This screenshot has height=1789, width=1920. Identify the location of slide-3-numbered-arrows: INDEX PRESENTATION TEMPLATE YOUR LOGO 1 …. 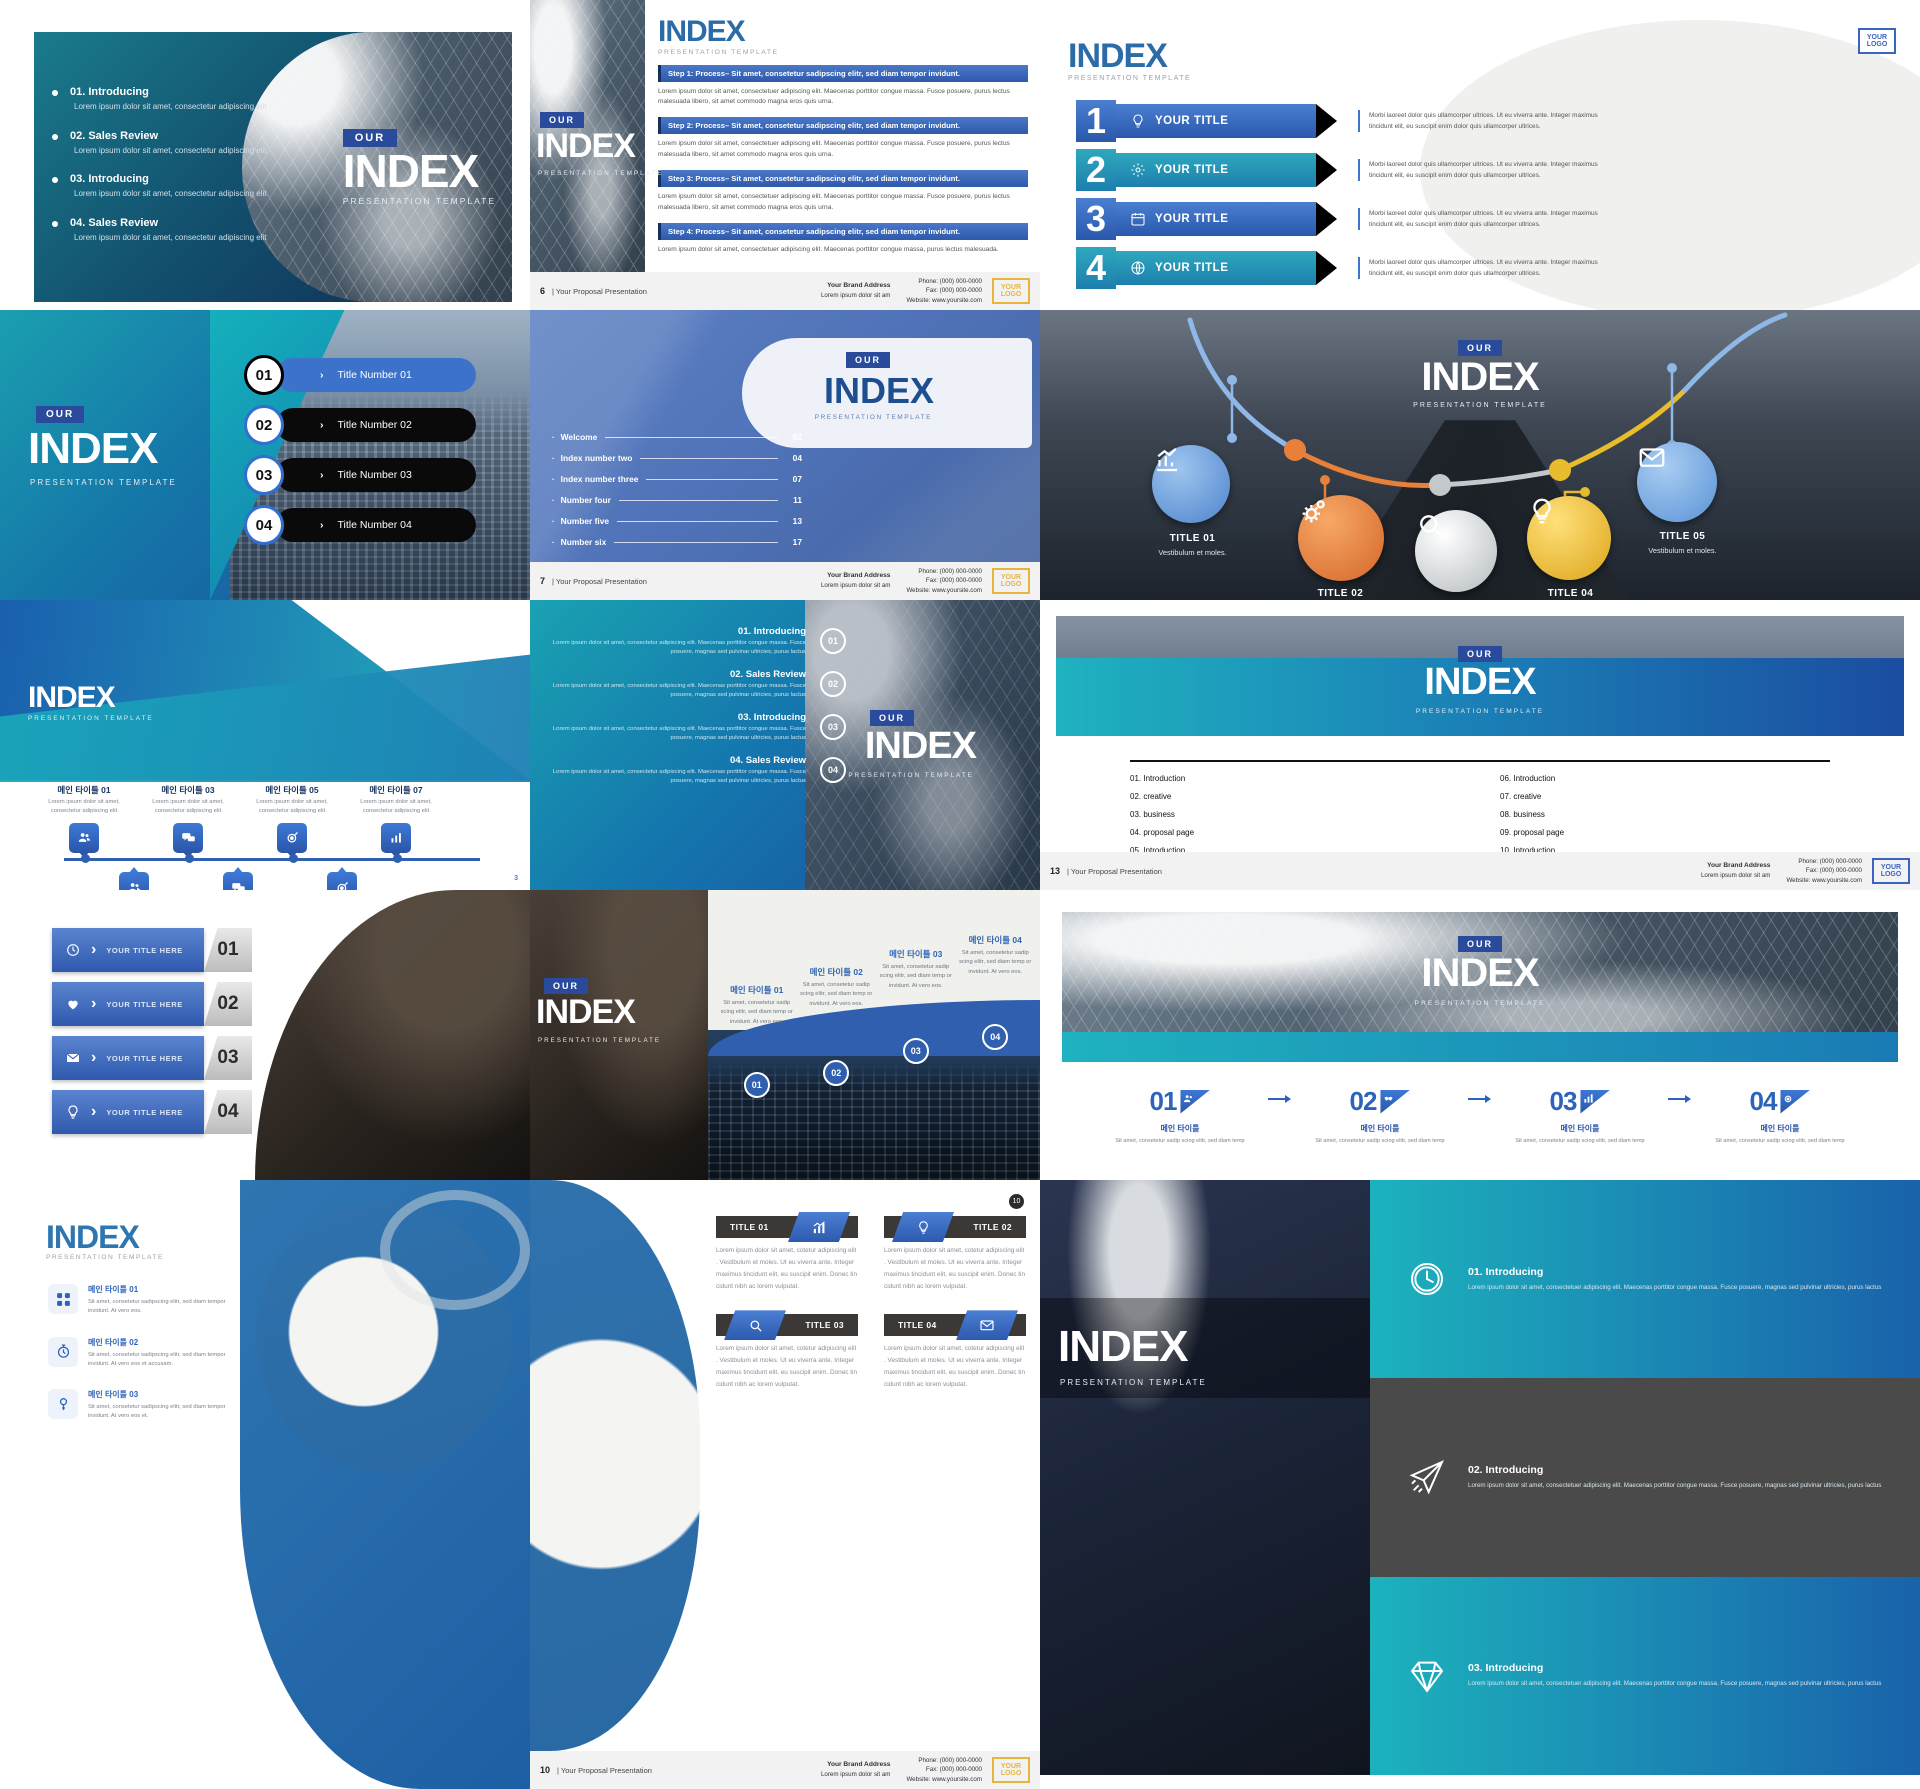
(1480, 155).